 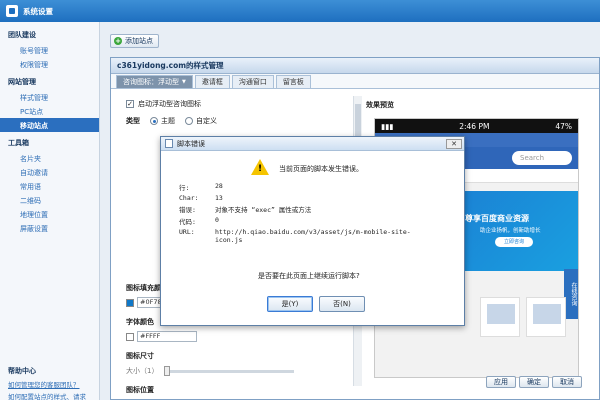 I want to click on type-row: 类型 主题 自定义, so click(x=171, y=121).